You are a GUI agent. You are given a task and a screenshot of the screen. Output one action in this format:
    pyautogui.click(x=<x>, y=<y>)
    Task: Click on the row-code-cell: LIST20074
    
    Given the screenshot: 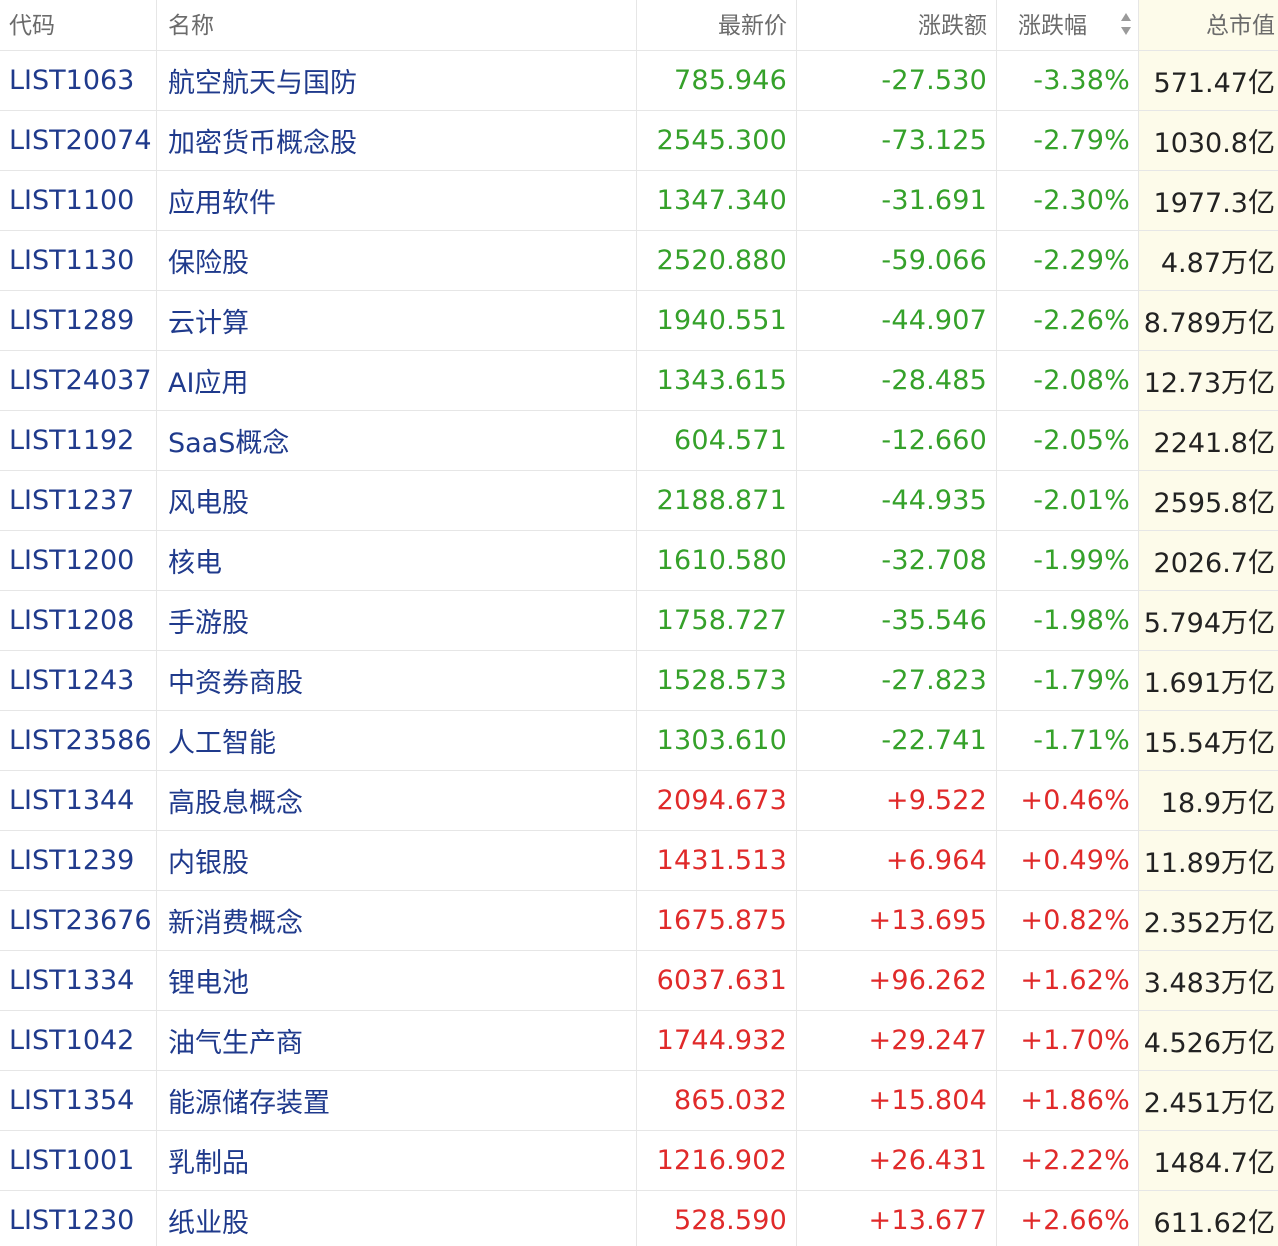 What is the action you would take?
    pyautogui.click(x=78, y=140)
    